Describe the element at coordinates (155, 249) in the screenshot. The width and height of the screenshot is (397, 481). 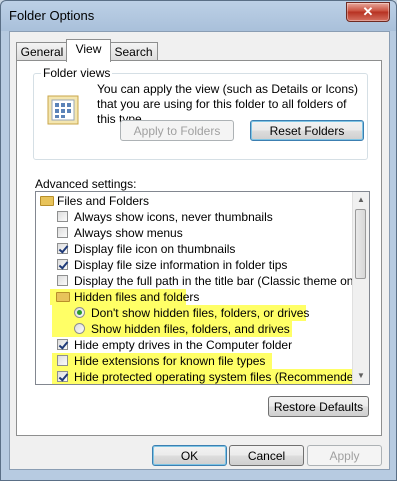
I see `list-item-label: Display file icon on thumbnails` at that location.